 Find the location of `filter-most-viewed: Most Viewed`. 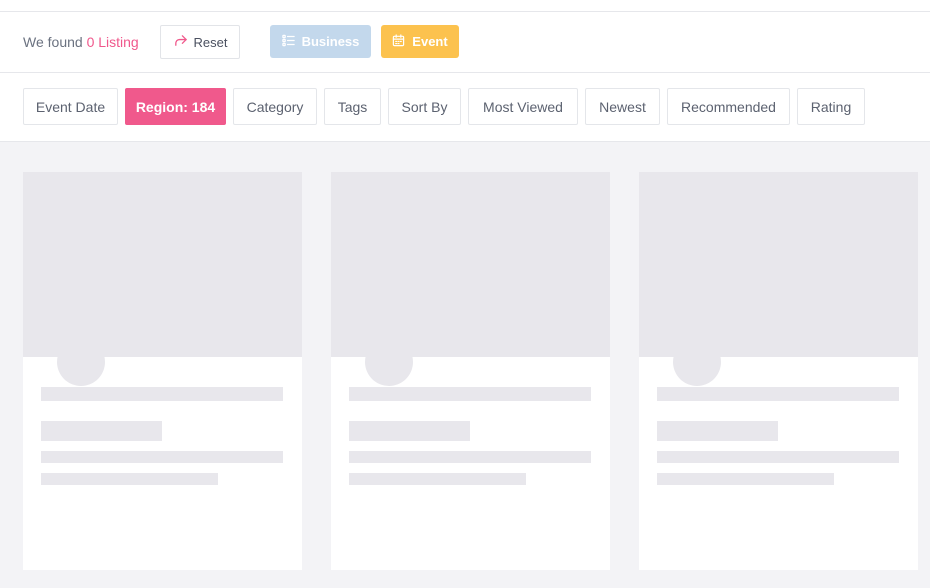

filter-most-viewed: Most Viewed is located at coordinates (523, 106).